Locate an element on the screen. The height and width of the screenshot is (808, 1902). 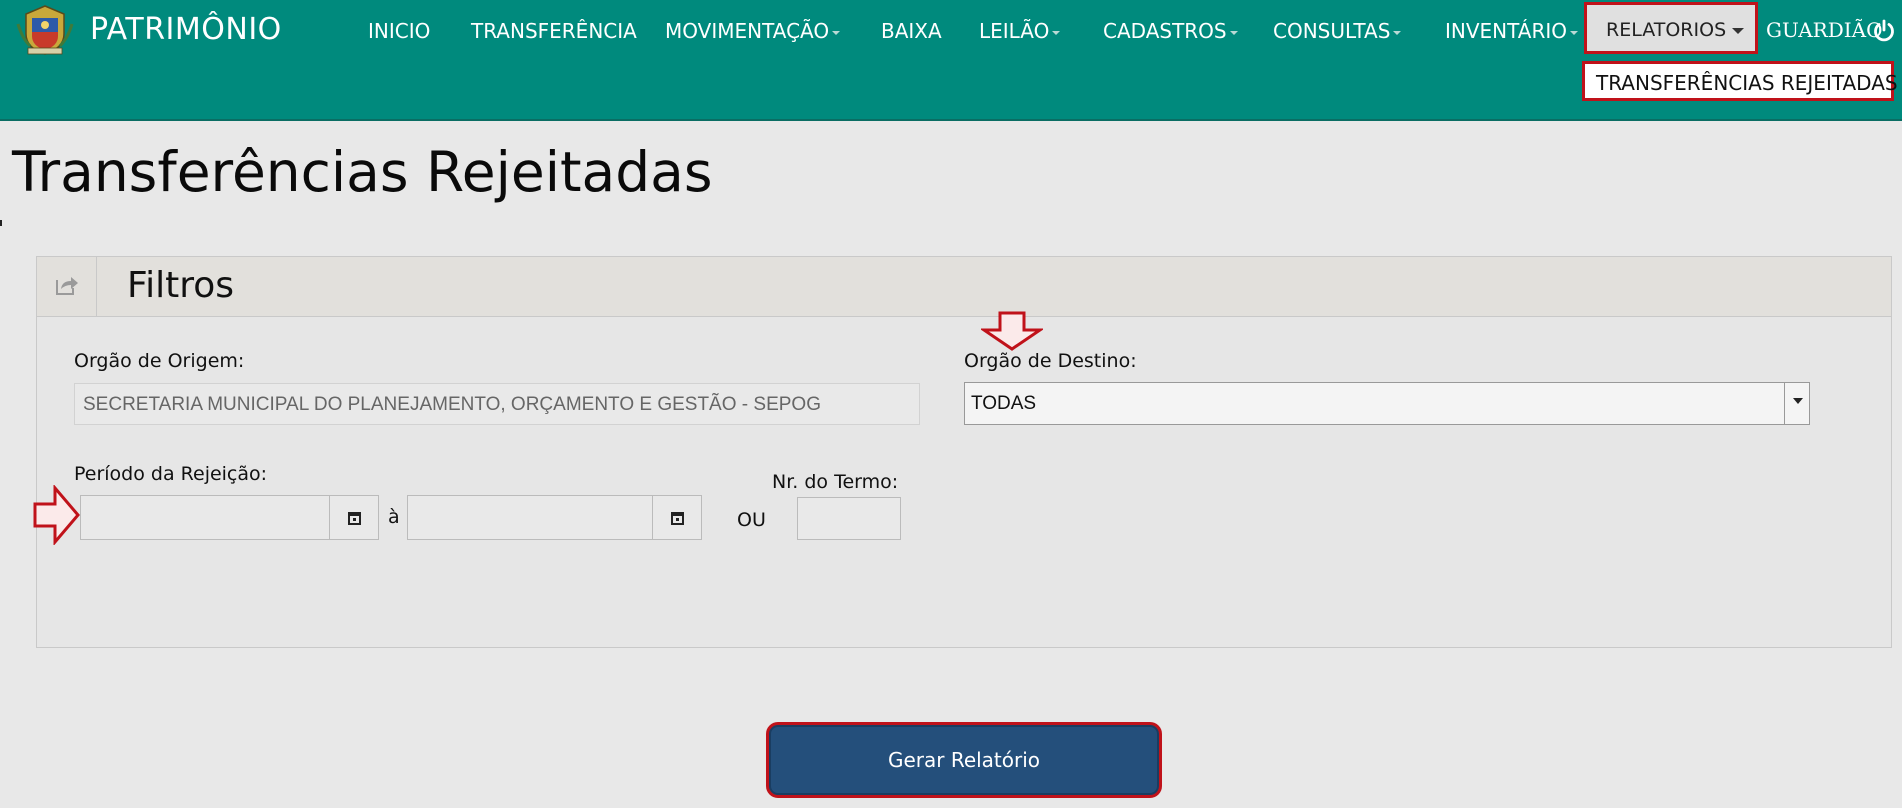
orgao-origem-label: Orgão de Origem: is located at coordinates (159, 361).